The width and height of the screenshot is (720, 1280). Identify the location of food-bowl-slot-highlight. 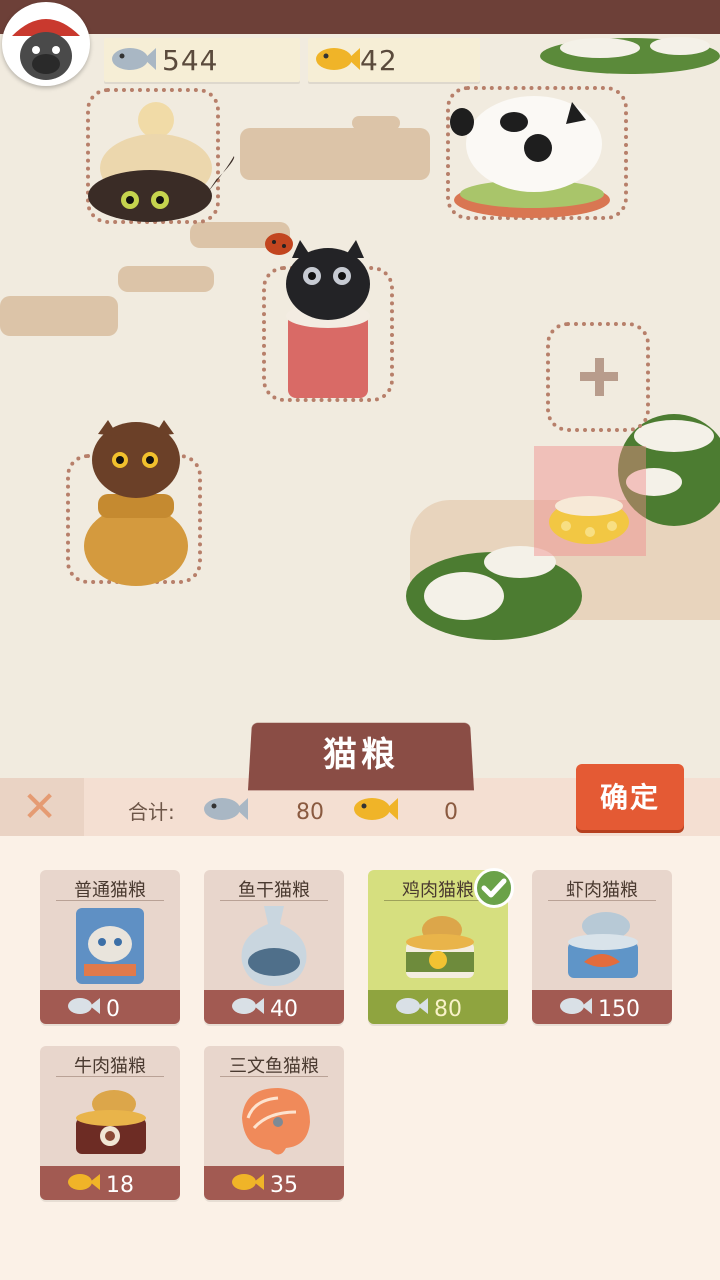
(590, 501).